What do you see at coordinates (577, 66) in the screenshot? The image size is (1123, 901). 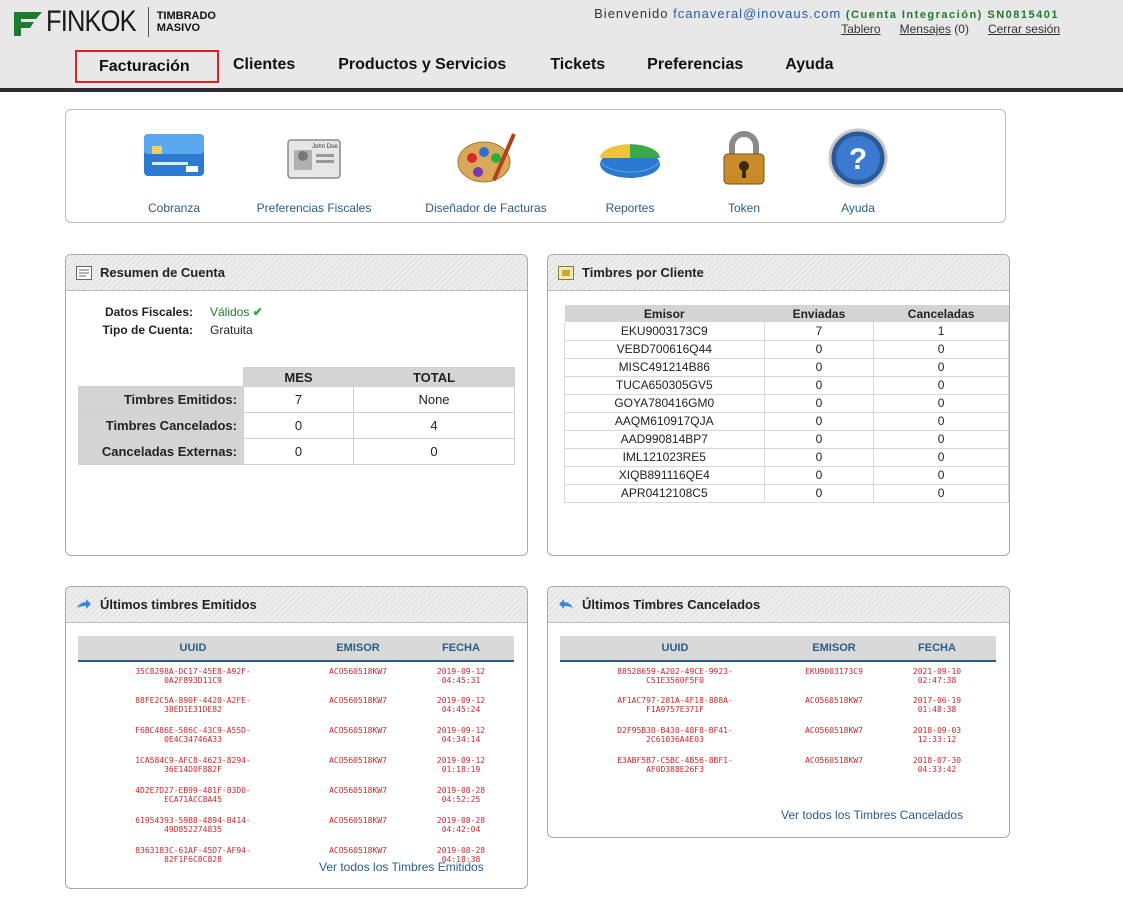 I see `nav-tickets: Tickets` at bounding box center [577, 66].